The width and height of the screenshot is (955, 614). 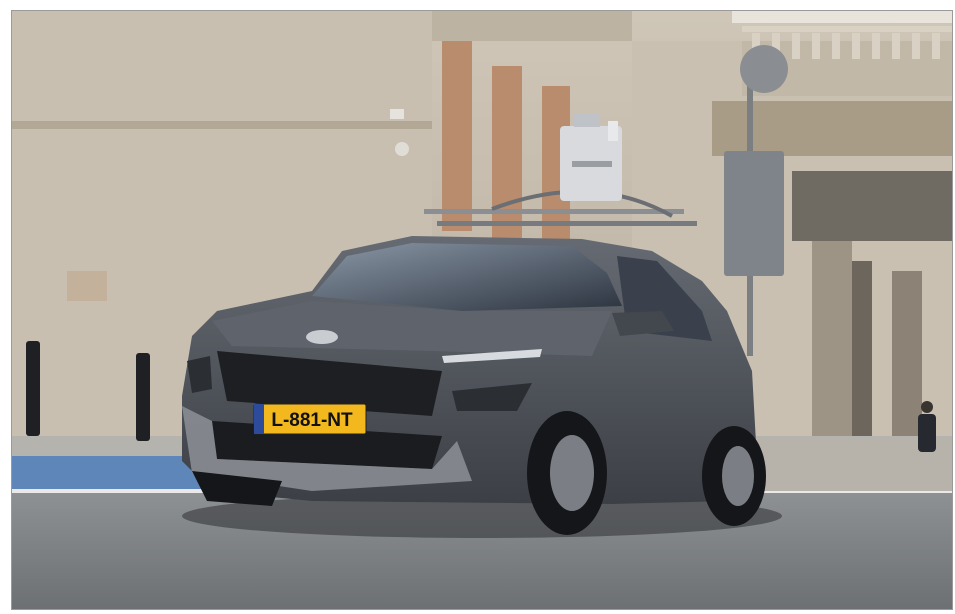 I want to click on round-sign, so click(x=764, y=69).